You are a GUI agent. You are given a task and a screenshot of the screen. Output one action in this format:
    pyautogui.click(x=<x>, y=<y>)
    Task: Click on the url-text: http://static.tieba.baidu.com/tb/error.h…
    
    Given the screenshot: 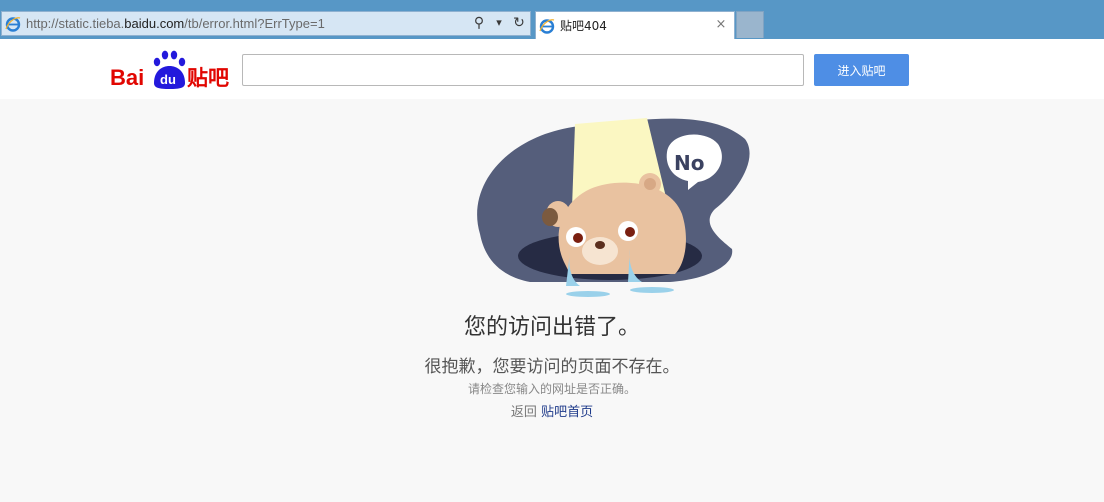 What is the action you would take?
    pyautogui.click(x=175, y=23)
    